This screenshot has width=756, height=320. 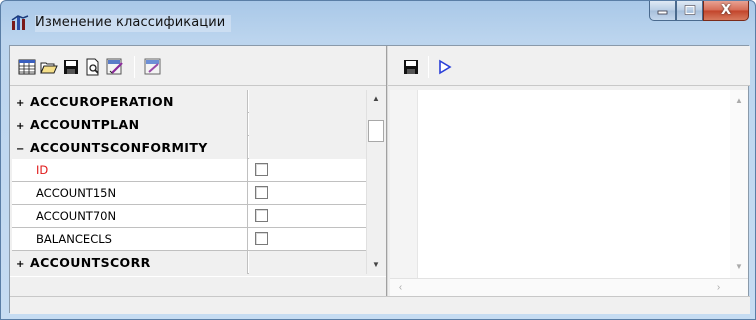 What do you see at coordinates (49, 67) in the screenshot?
I see `open-folder-icon` at bounding box center [49, 67].